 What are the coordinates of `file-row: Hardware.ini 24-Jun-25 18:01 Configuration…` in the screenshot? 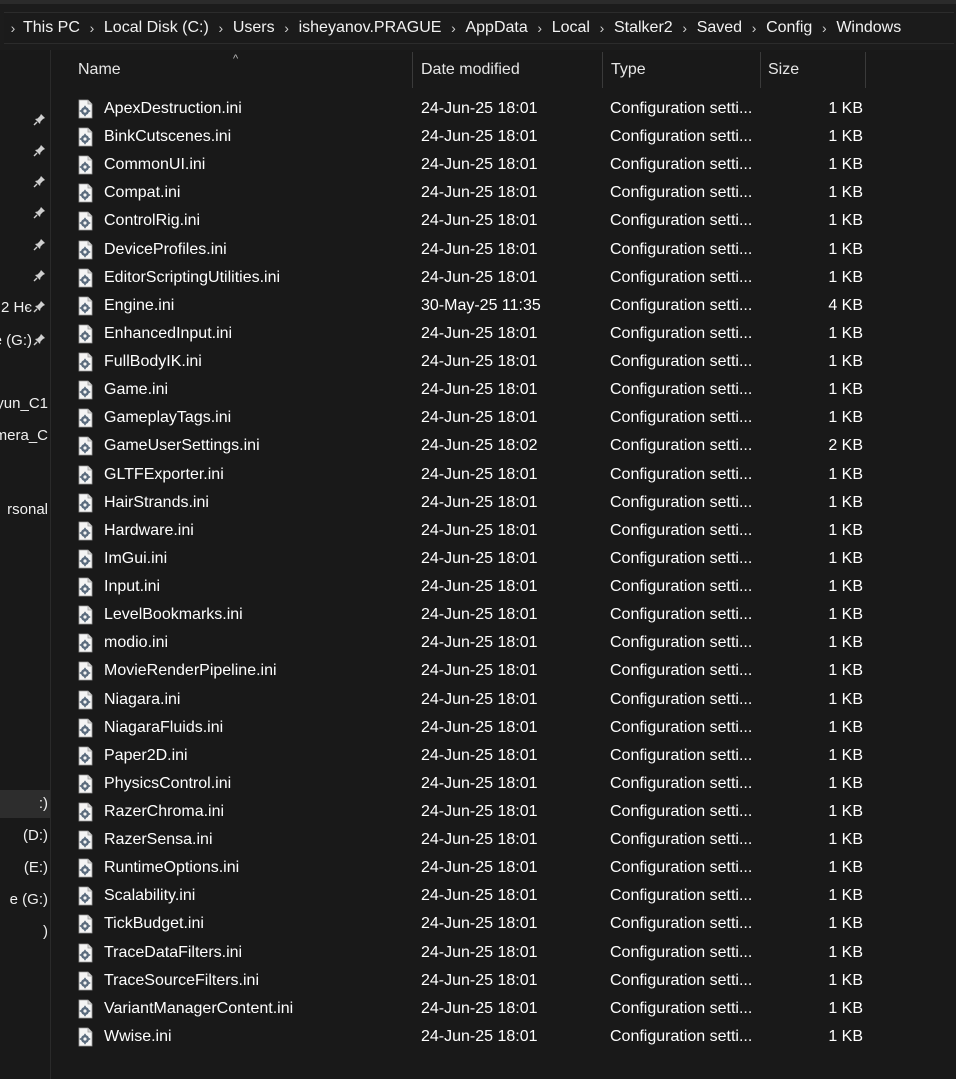 It's located at (468, 531).